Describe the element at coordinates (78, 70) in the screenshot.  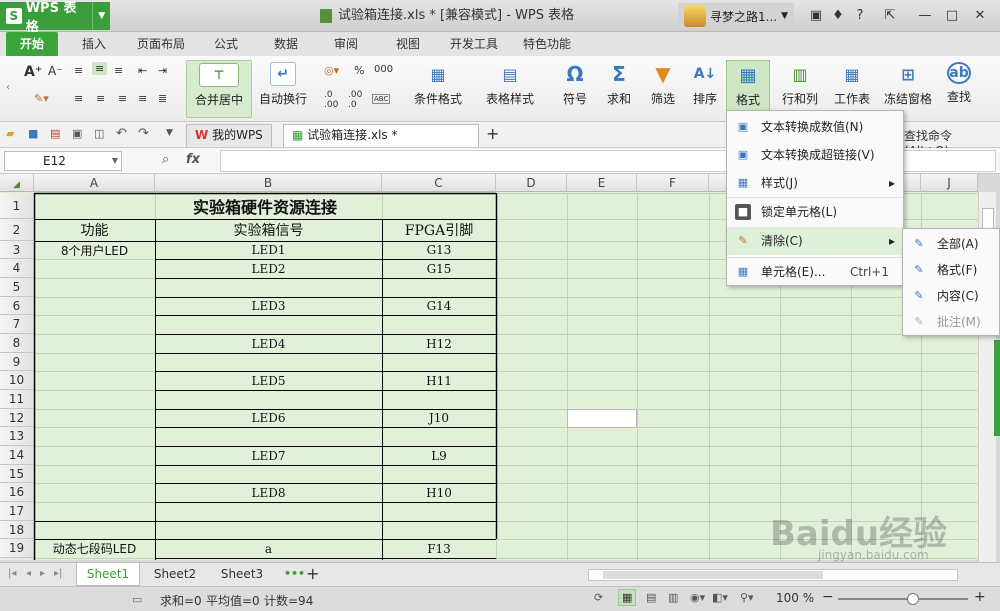
I see `align-top-icon: ≡` at that location.